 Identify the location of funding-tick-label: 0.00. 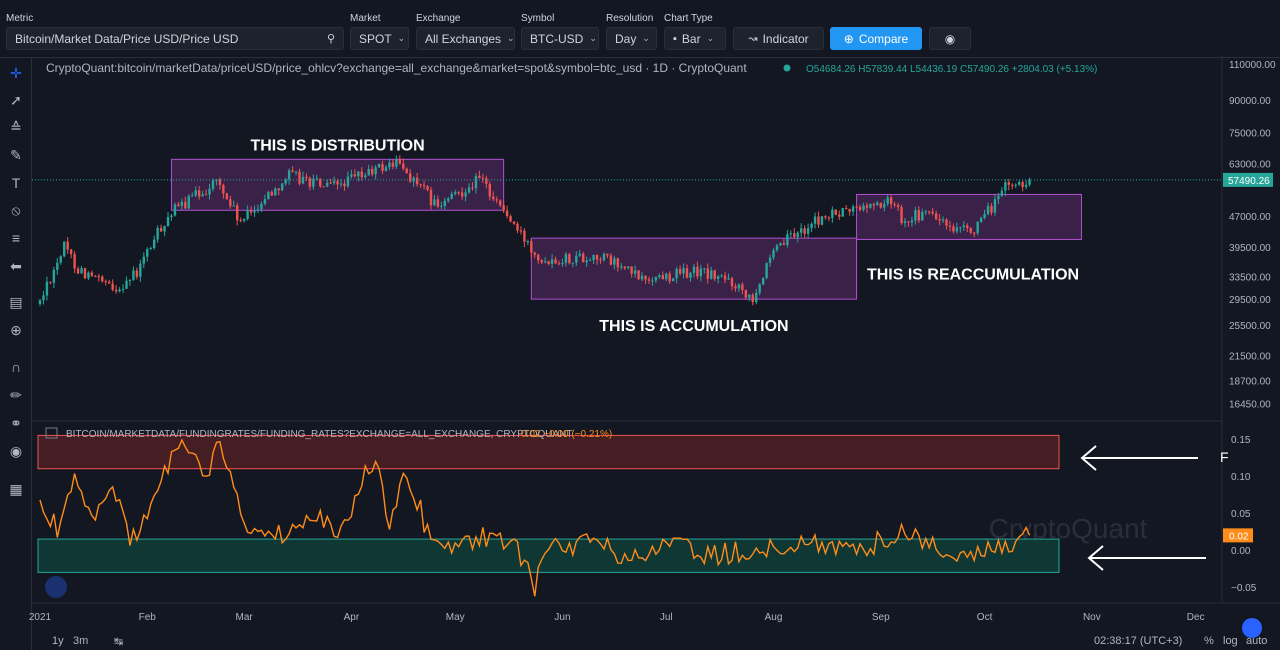
(1241, 551).